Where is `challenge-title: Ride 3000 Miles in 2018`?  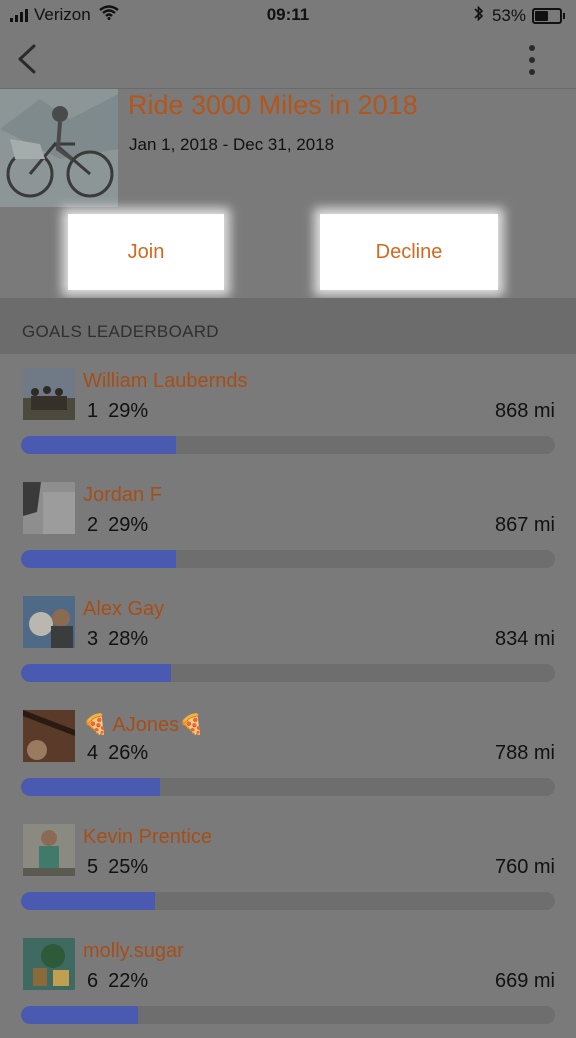 challenge-title: Ride 3000 Miles in 2018 is located at coordinates (273, 105).